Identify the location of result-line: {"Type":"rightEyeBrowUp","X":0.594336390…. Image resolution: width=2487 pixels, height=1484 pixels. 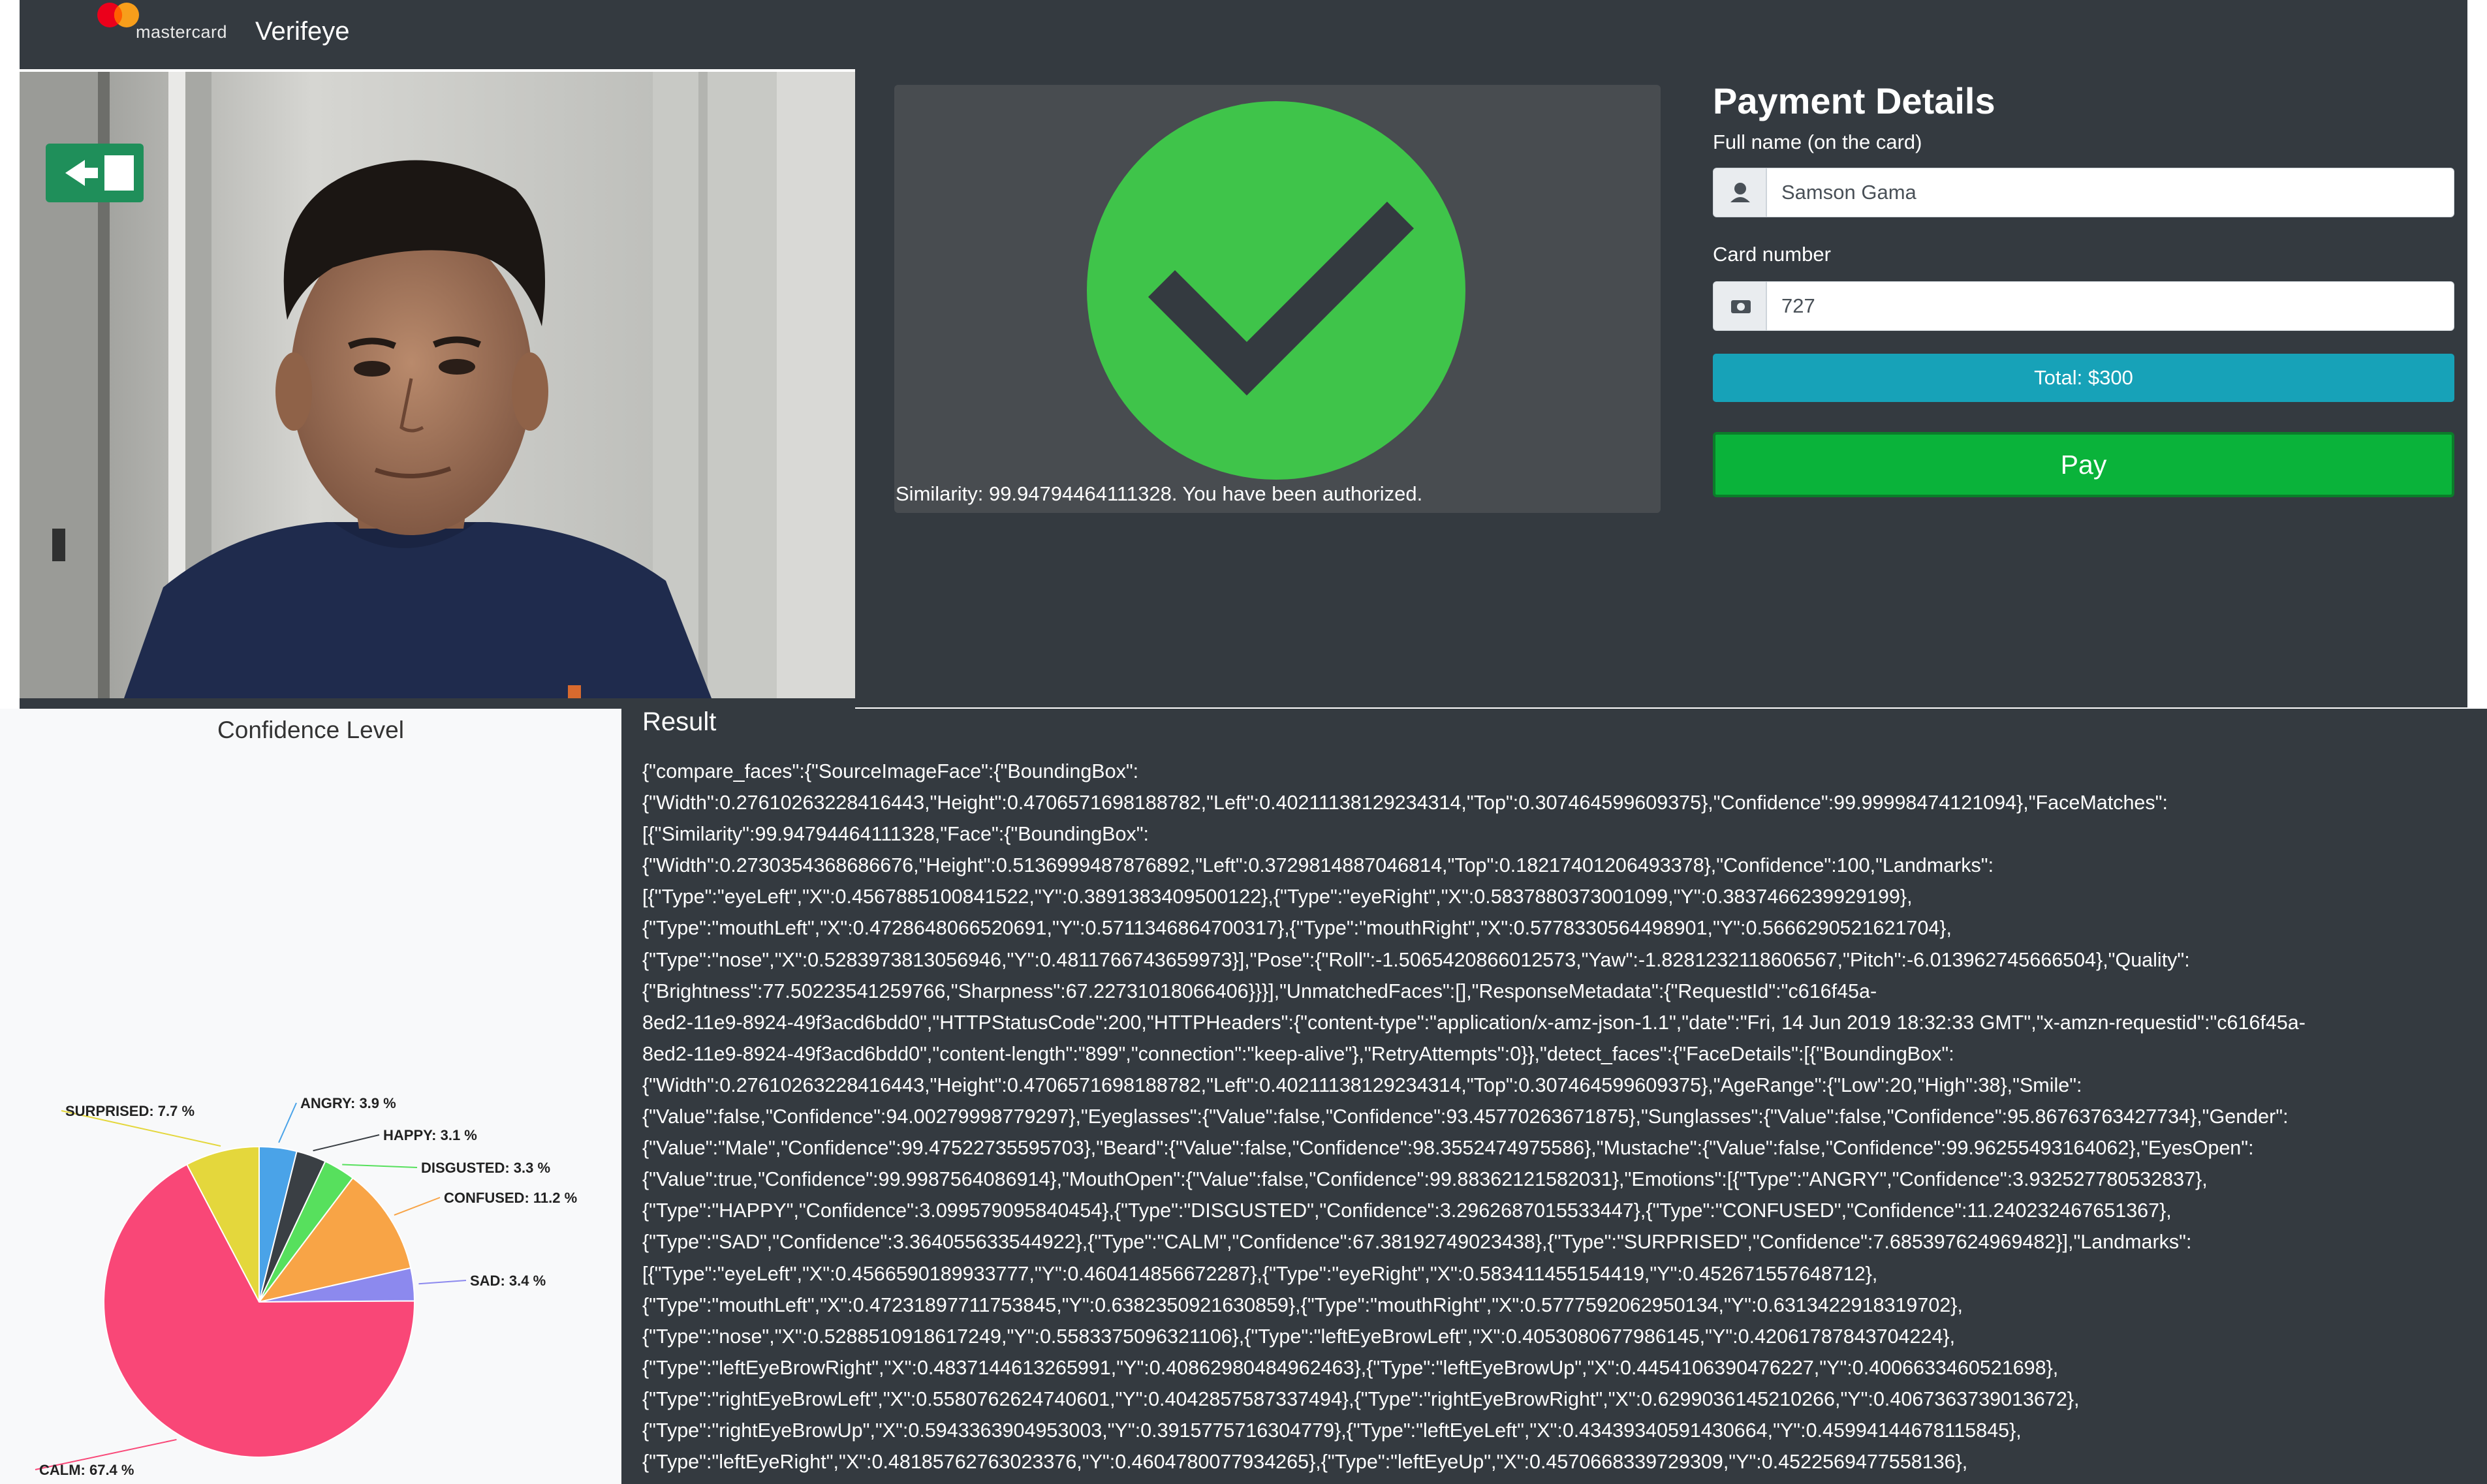
(1332, 1430).